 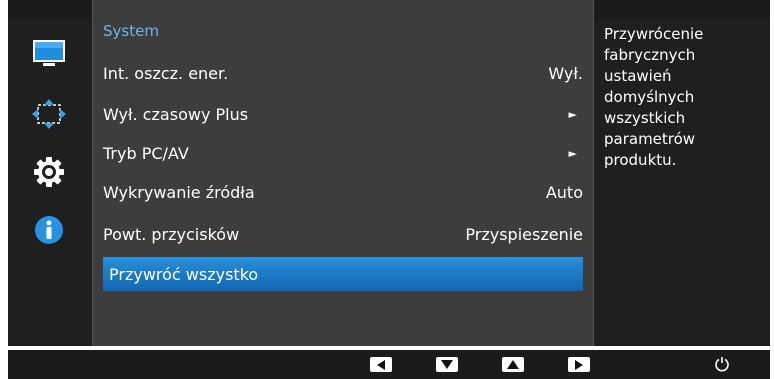 I want to click on info-icon, so click(x=49, y=230).